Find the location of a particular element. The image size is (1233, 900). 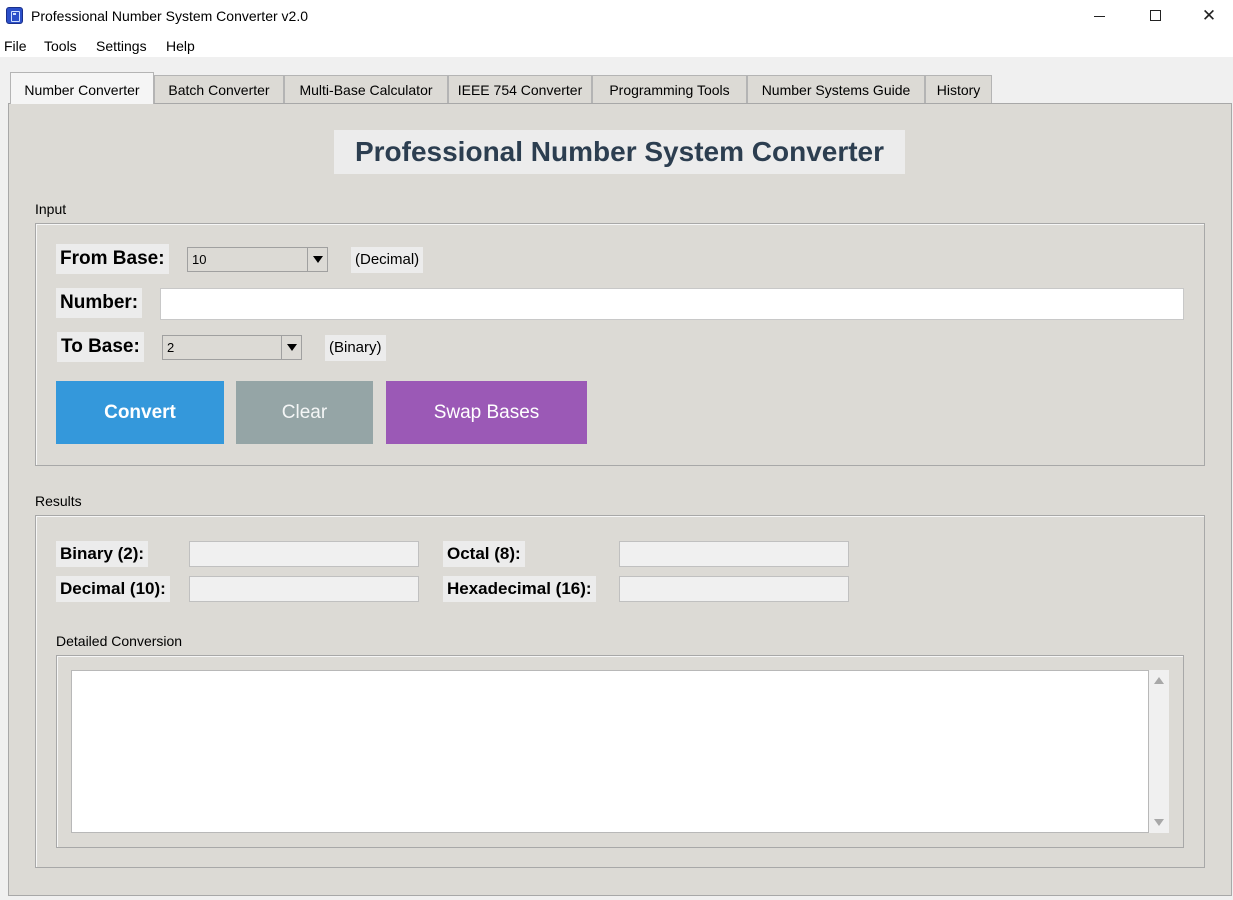

tab-history: History is located at coordinates (958, 89).